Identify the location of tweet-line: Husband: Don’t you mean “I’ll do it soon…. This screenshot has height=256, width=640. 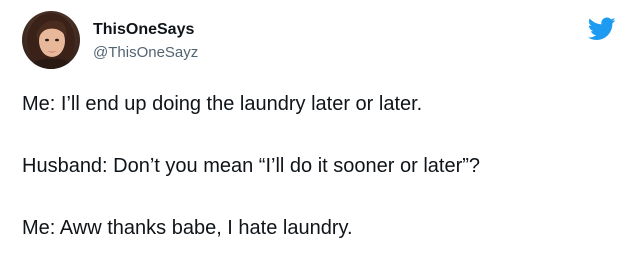
(251, 166).